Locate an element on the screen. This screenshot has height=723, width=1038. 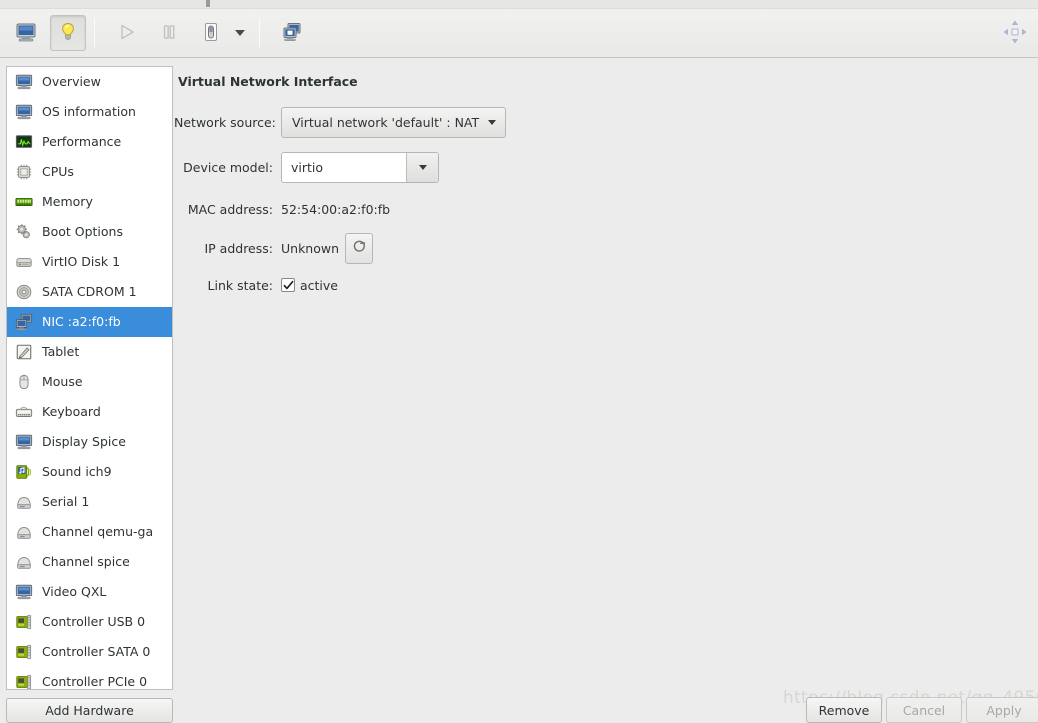
sidebar-item-overview: Overview is located at coordinates (89, 82).